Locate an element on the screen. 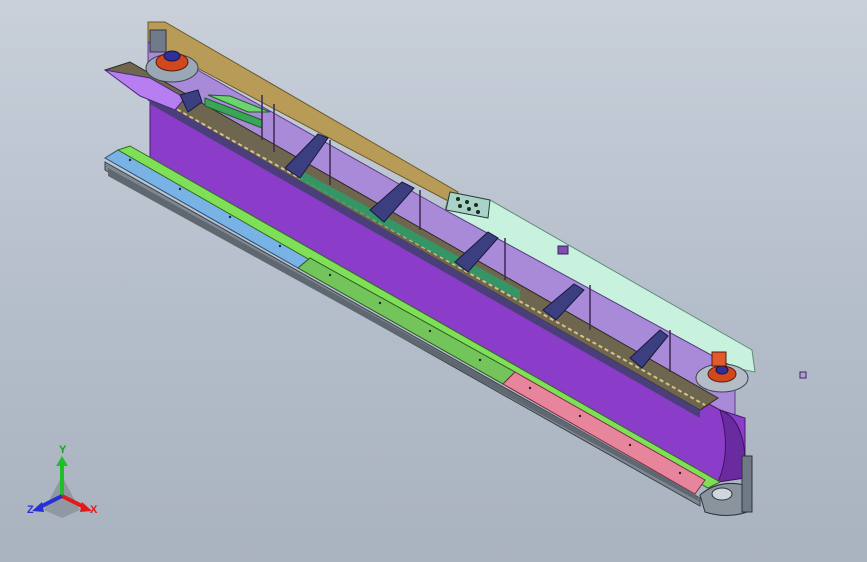  y-axis-arrow is located at coordinates (62, 461).